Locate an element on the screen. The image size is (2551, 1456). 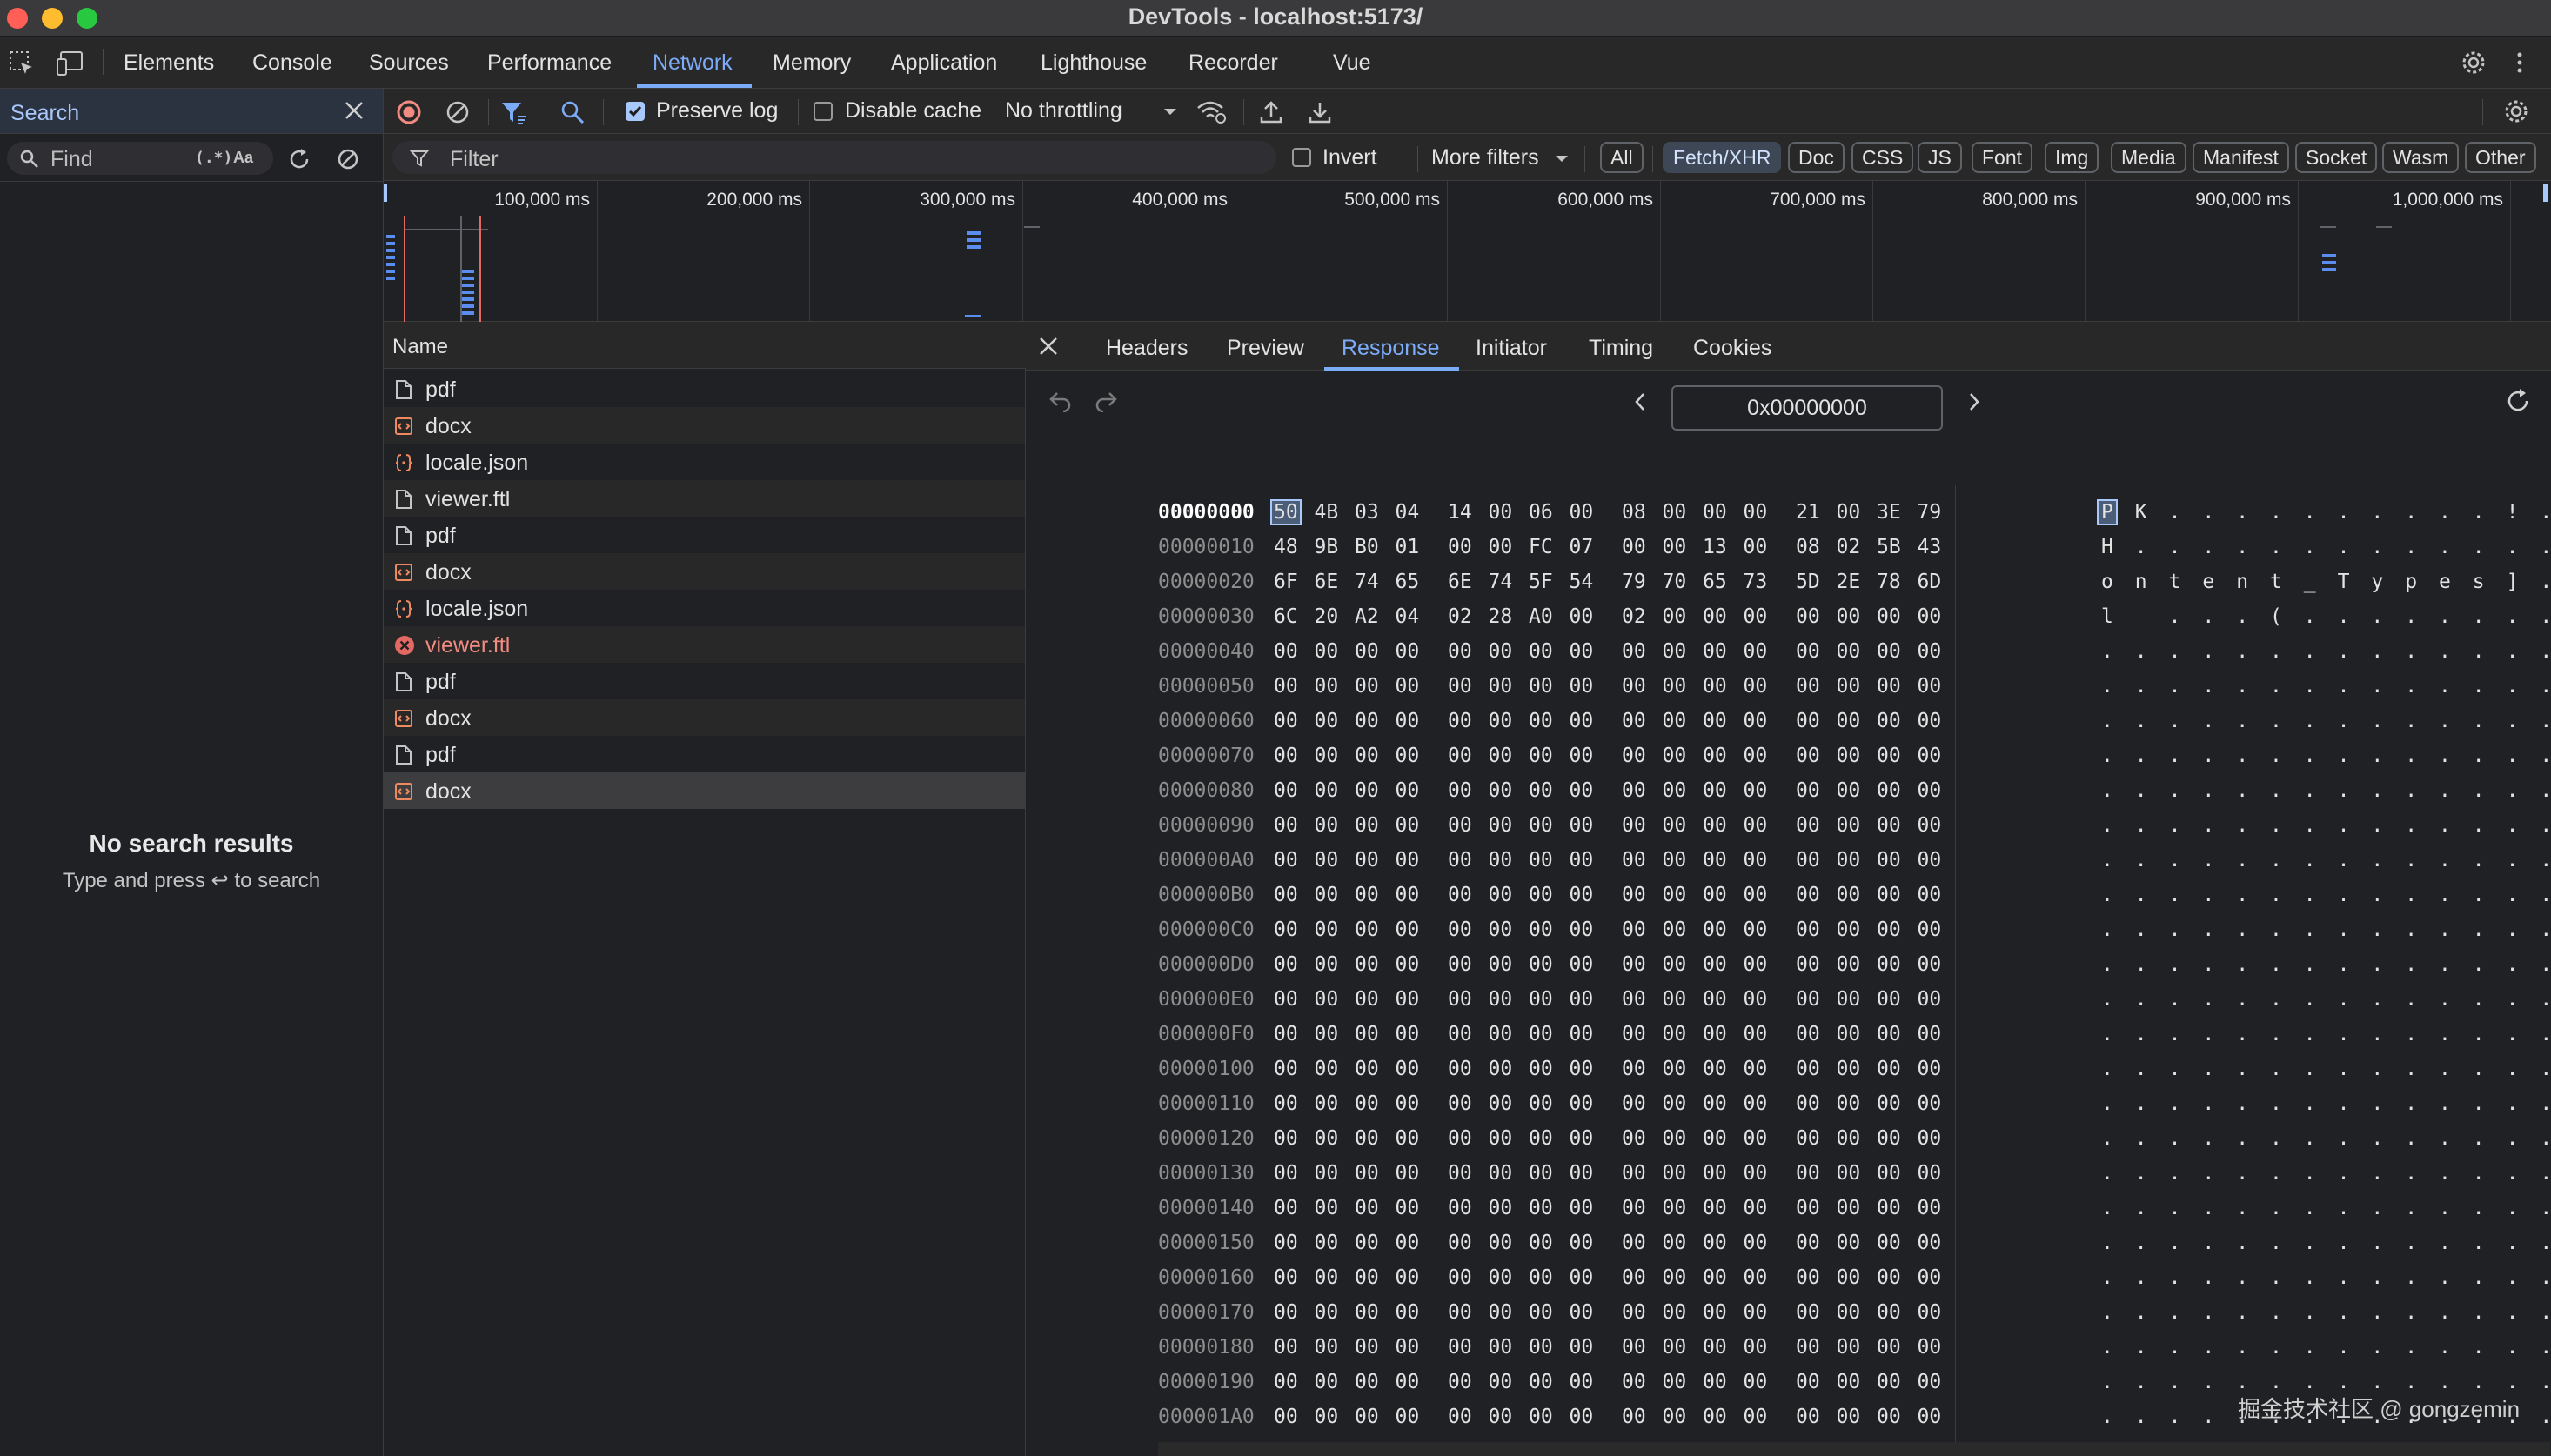
type-filter-all: All is located at coordinates (1622, 157).